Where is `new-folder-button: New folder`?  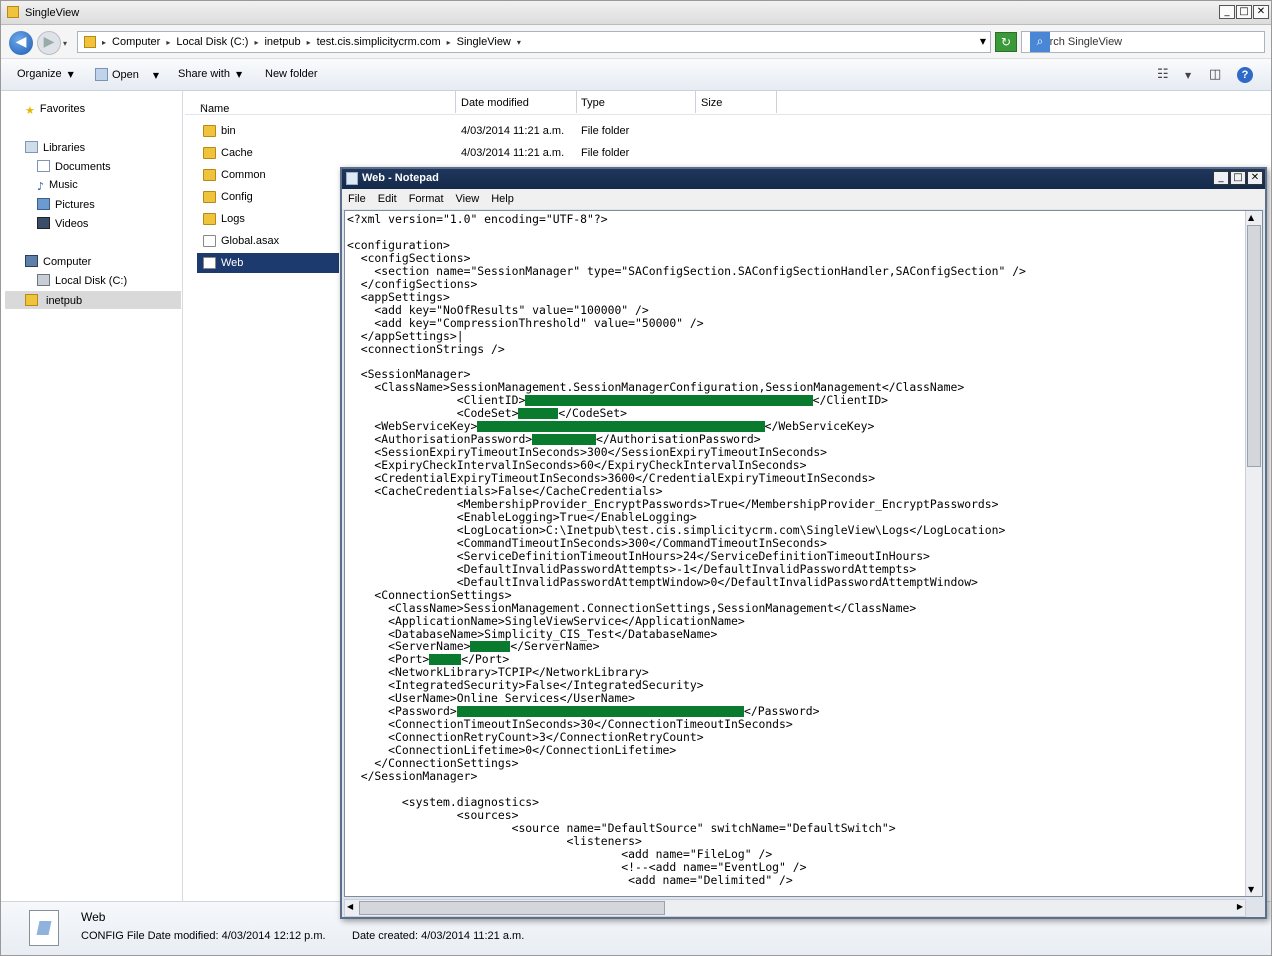 new-folder-button: New folder is located at coordinates (291, 74).